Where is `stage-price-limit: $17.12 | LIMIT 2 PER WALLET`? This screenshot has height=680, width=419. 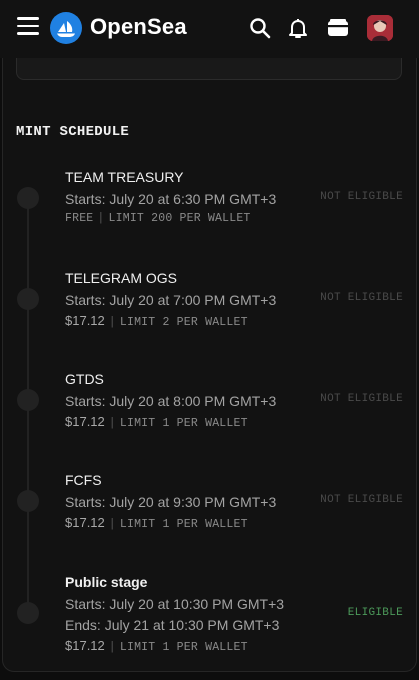 stage-price-limit: $17.12 | LIMIT 2 PER WALLET is located at coordinates (156, 321).